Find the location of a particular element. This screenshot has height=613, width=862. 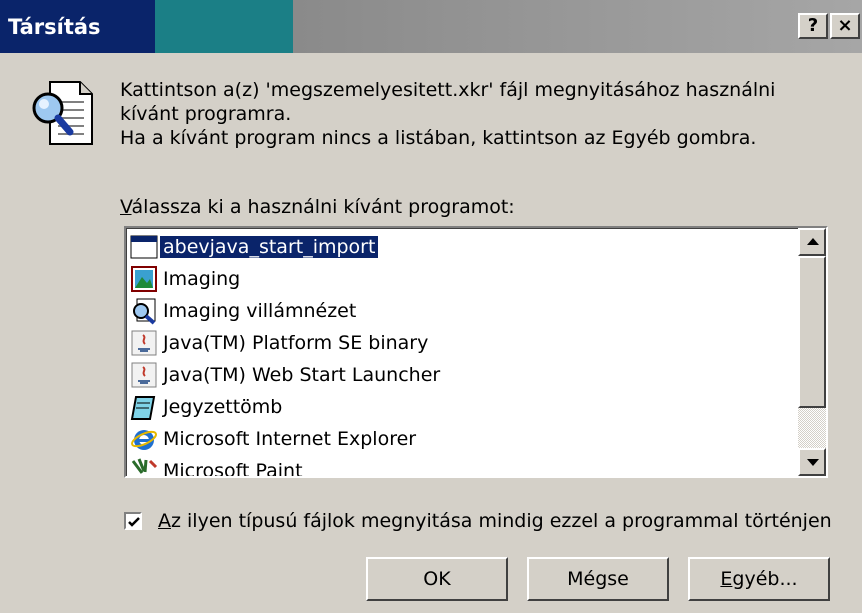

list-item-label: Java(TM) Web Start Launcher is located at coordinates (302, 374).